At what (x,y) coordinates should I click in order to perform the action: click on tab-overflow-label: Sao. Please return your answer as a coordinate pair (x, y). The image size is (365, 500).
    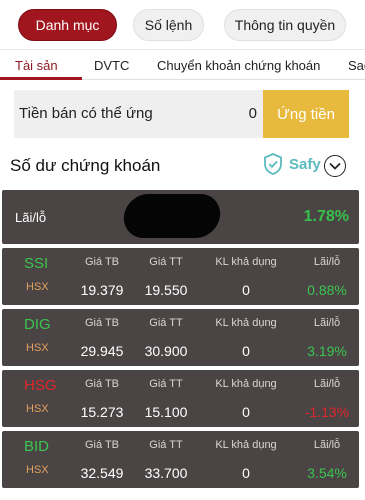
    Looking at the image, I should click on (356, 65).